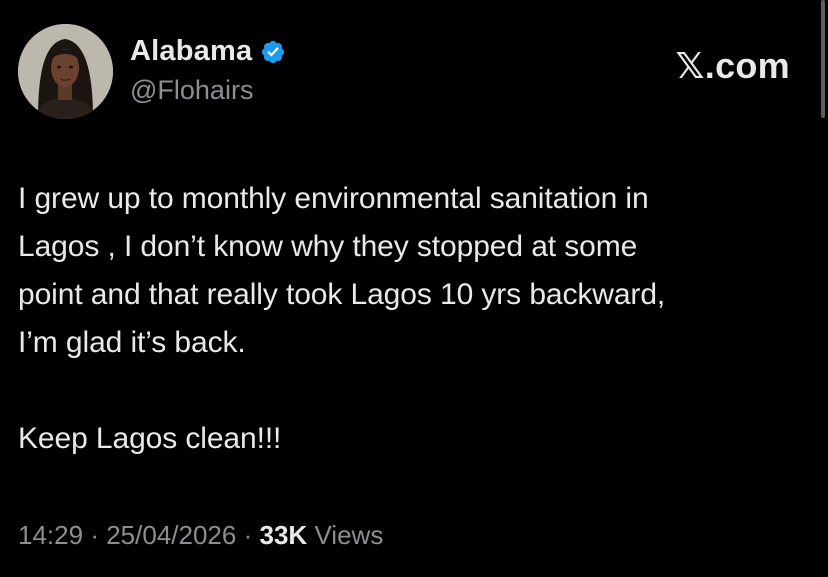 The image size is (828, 577). I want to click on x-logo-brand: 𝕏.com, so click(732, 65).